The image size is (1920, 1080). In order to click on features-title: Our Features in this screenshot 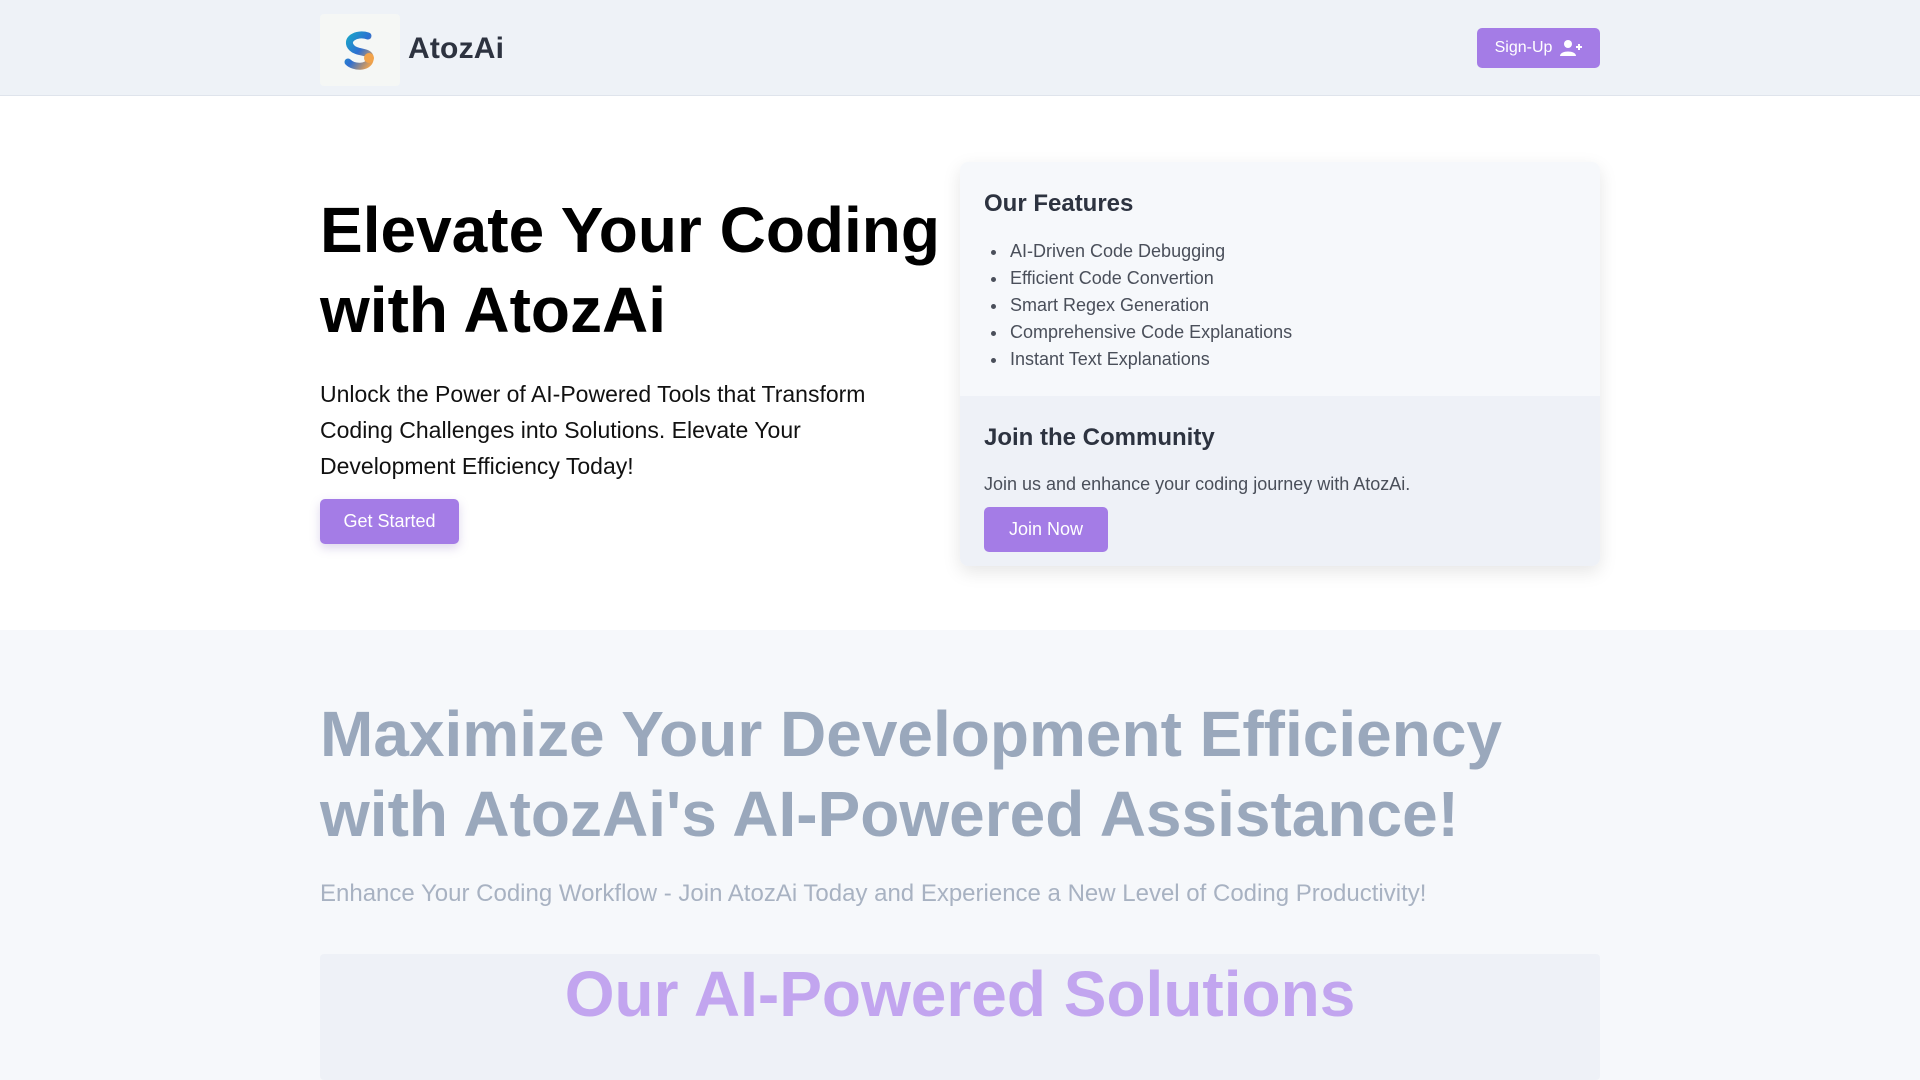, I will do `click(1059, 203)`.